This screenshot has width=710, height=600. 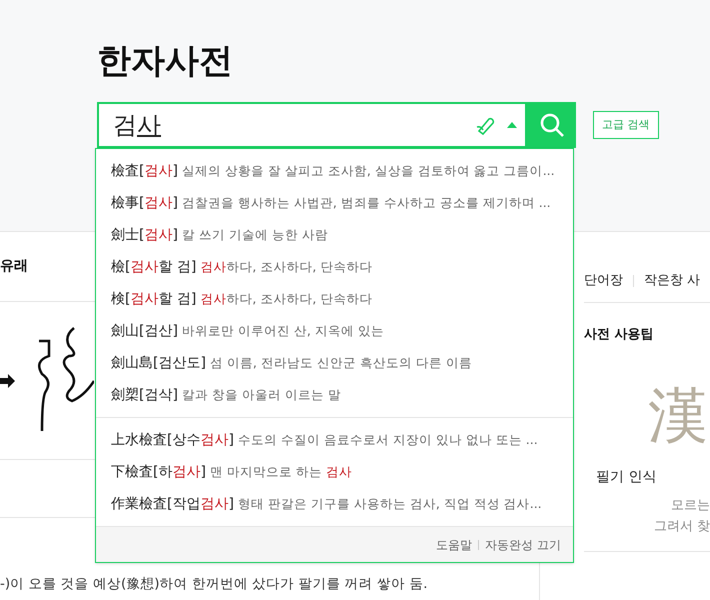 What do you see at coordinates (523, 545) in the screenshot?
I see `footer-link: 자동완성 끄기` at bounding box center [523, 545].